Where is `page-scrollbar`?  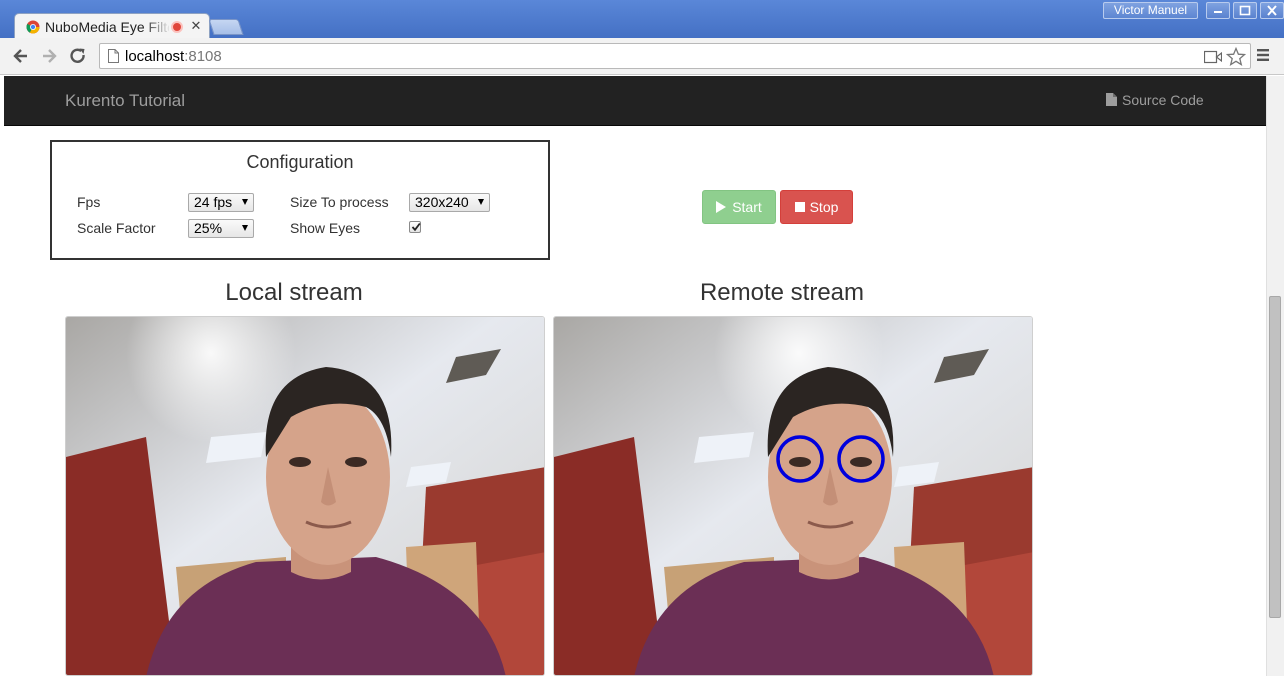
page-scrollbar is located at coordinates (1275, 376).